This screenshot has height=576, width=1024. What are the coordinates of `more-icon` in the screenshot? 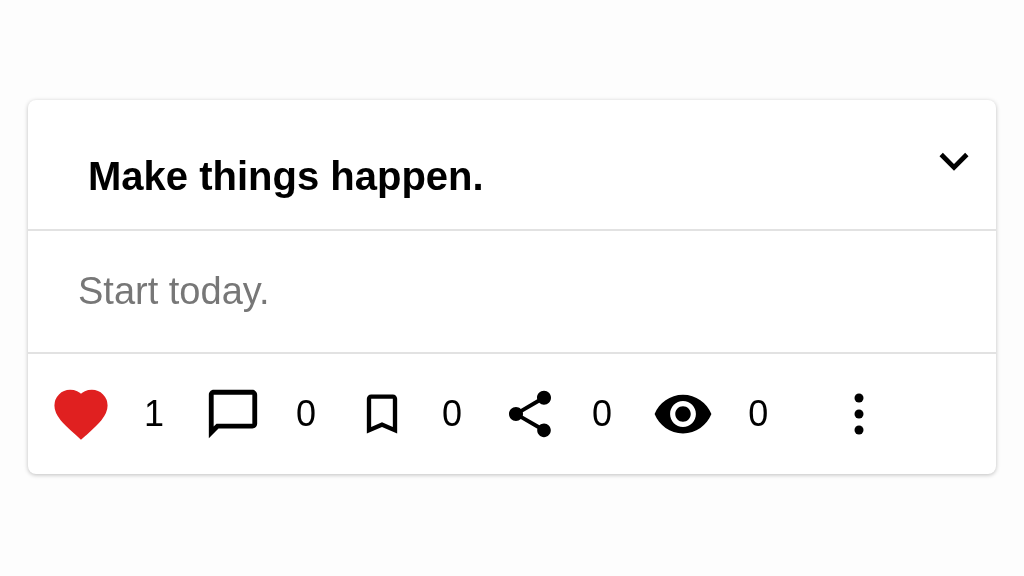 It's located at (859, 414).